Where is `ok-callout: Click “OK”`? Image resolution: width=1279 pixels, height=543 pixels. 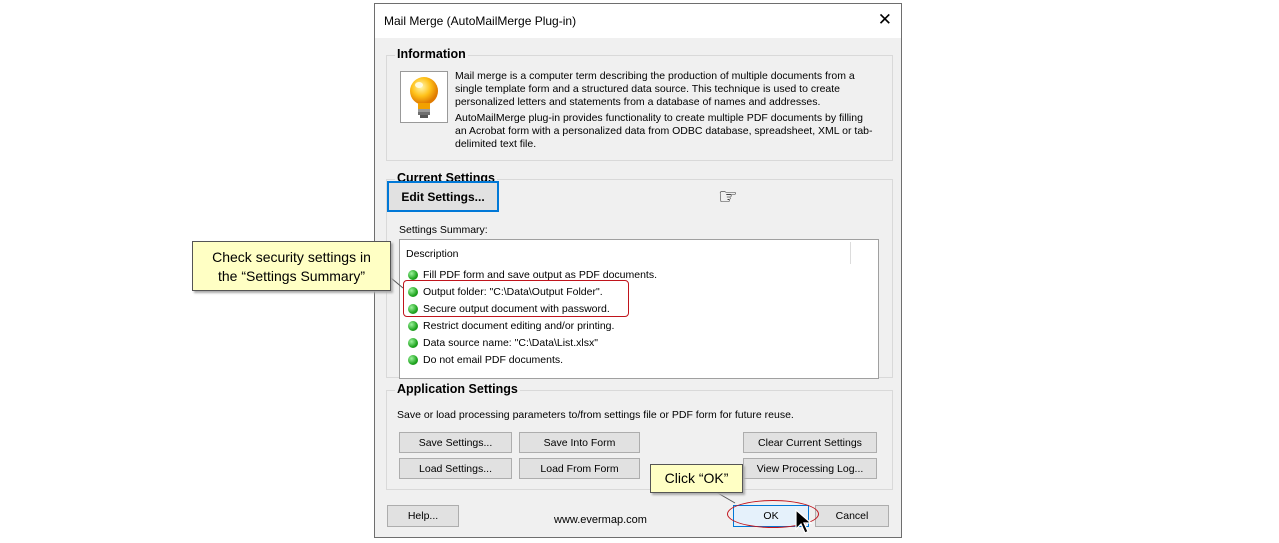 ok-callout: Click “OK” is located at coordinates (696, 478).